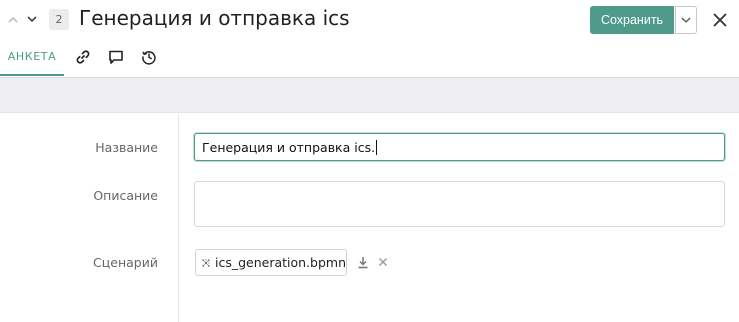  What do you see at coordinates (59, 19) in the screenshot?
I see `record-id-badge: 2` at bounding box center [59, 19].